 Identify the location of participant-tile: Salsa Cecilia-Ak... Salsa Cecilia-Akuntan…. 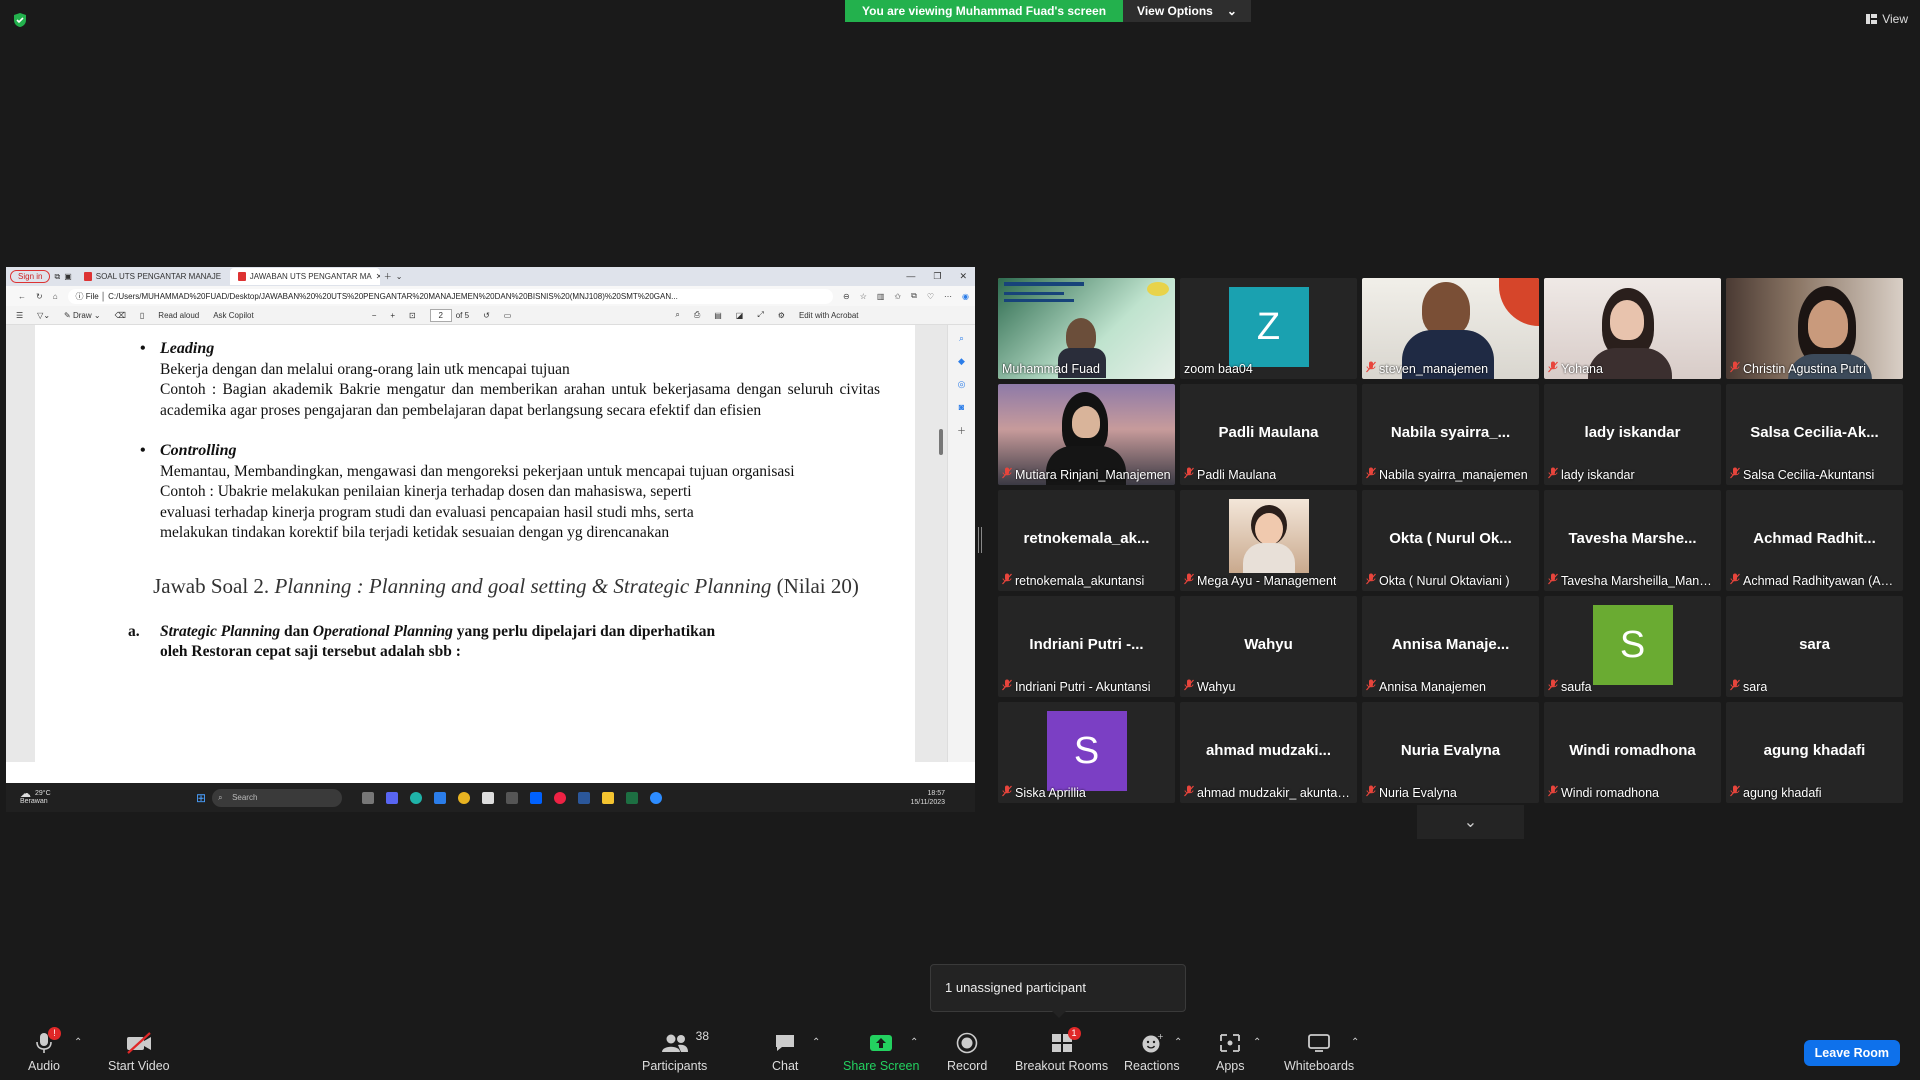
(1814, 434).